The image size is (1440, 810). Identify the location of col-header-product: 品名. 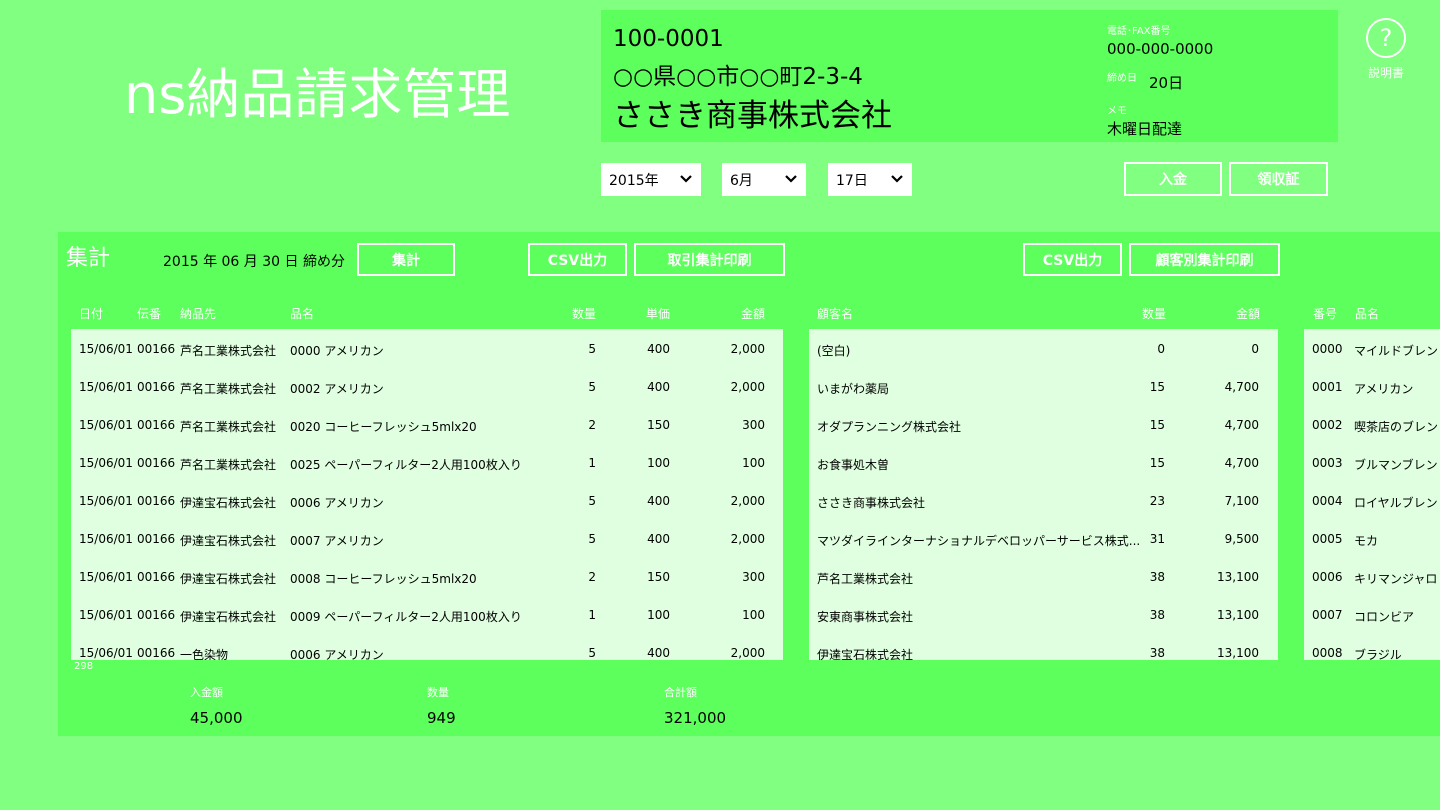
(302, 314).